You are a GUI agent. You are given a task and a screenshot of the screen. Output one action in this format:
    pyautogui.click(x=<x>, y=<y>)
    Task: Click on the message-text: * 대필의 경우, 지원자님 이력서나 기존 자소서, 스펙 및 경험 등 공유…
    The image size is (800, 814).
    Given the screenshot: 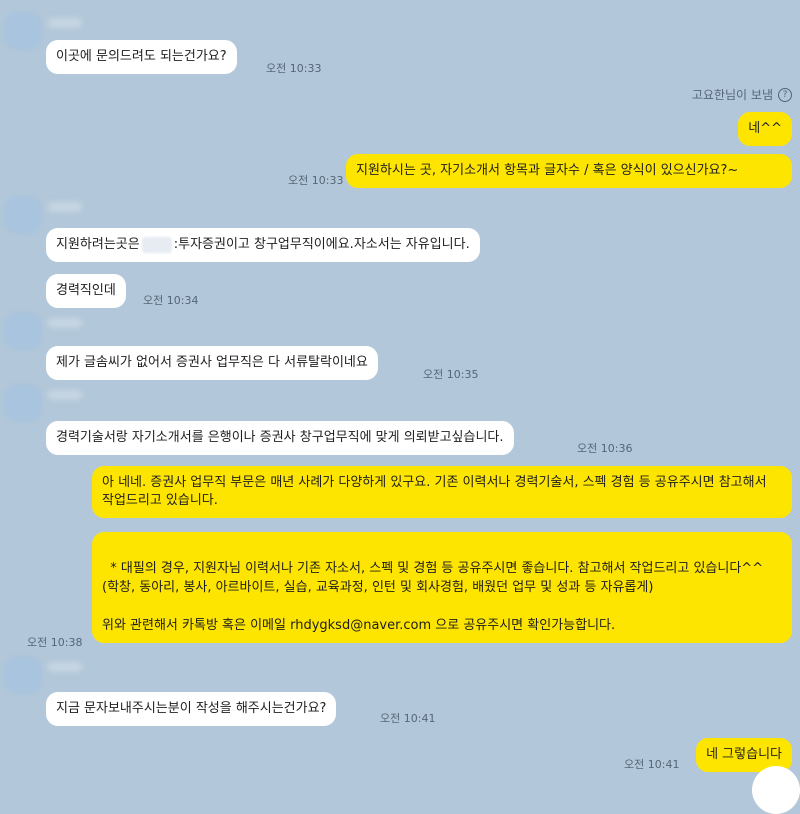 What is the action you would take?
    pyautogui.click(x=433, y=597)
    